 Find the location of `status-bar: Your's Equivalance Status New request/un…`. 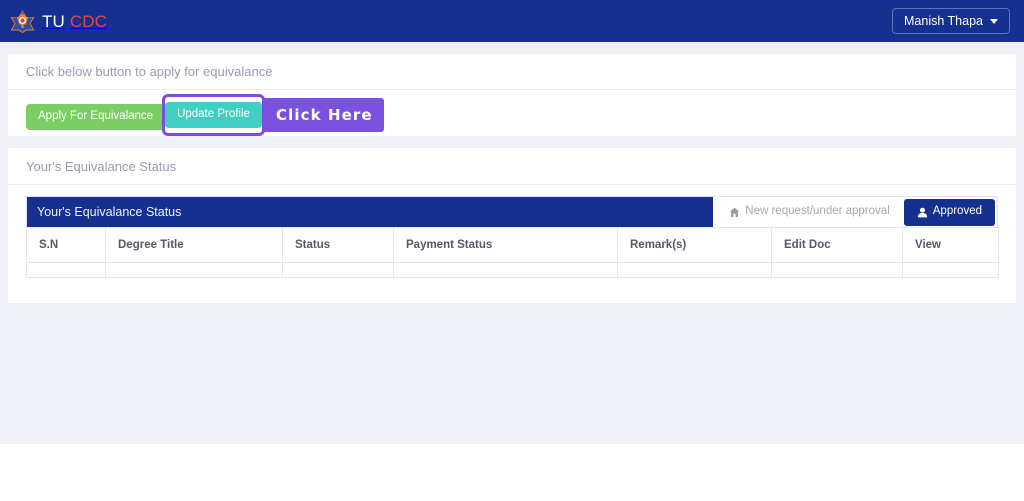

status-bar: Your's Equivalance Status New request/un… is located at coordinates (512, 211).